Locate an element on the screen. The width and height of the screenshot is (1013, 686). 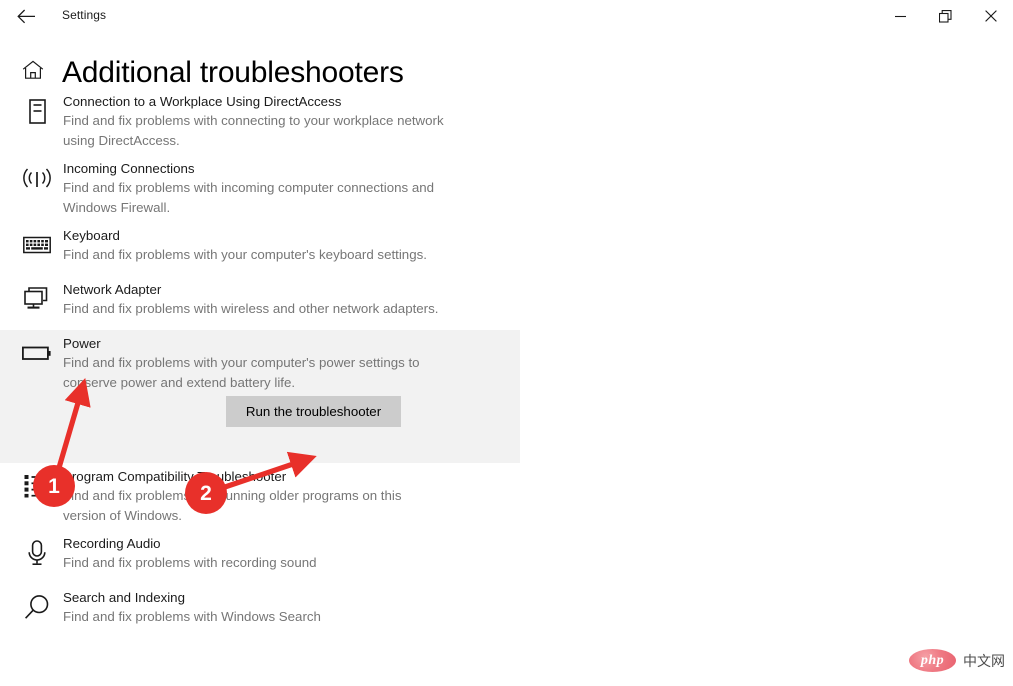
minimize-icon is located at coordinates (900, 16).